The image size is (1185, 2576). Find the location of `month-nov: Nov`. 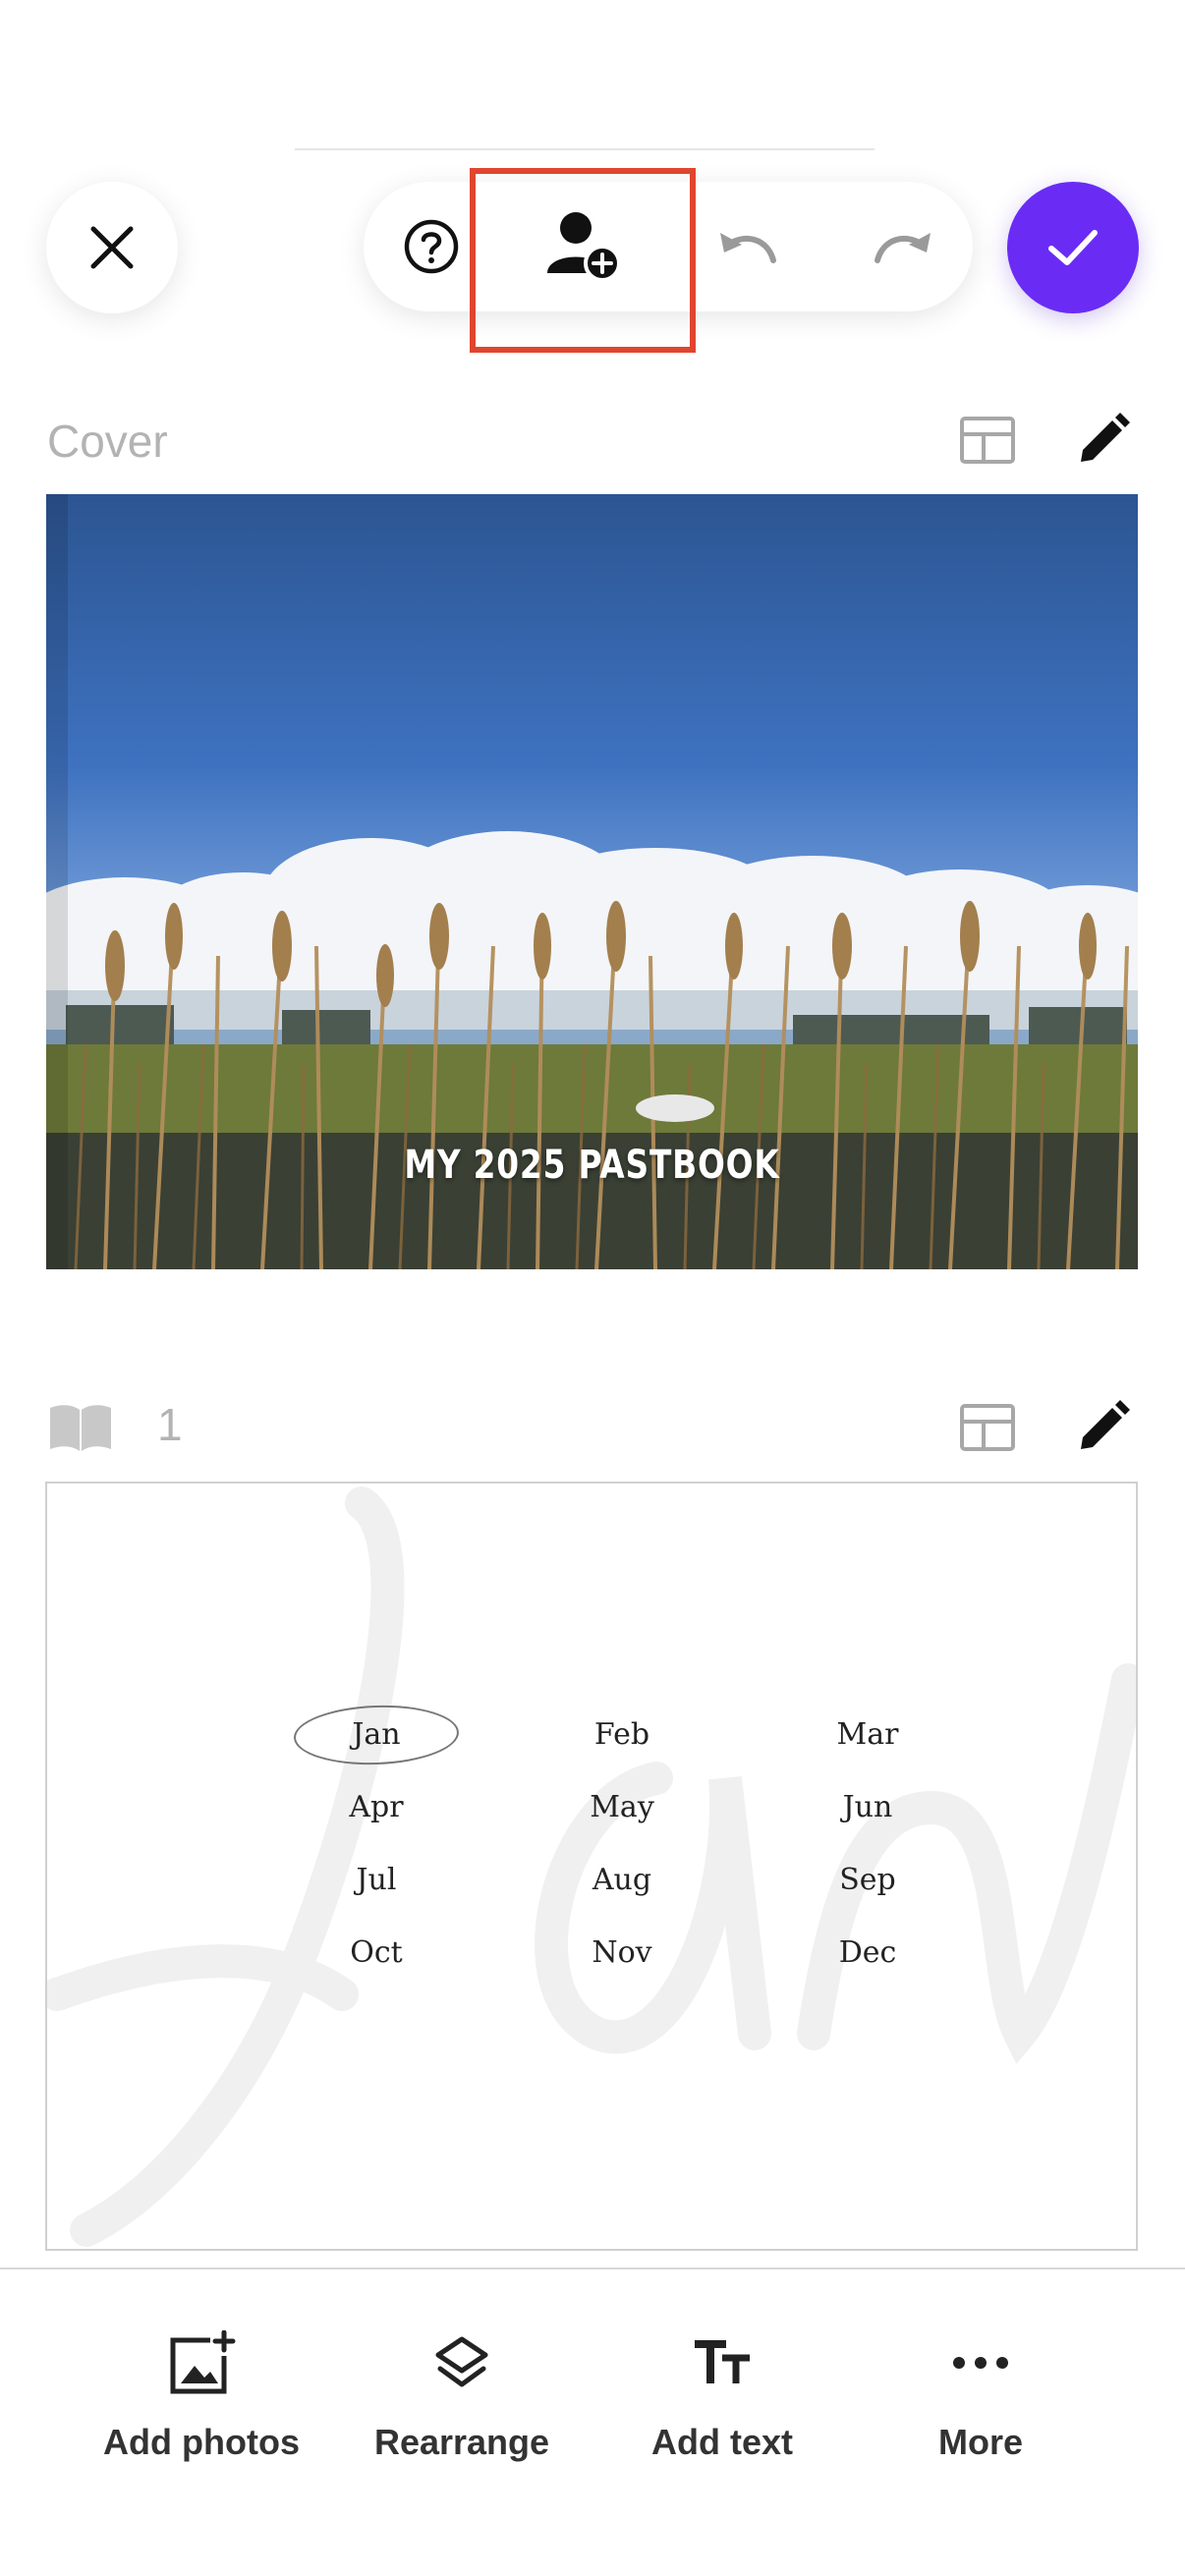

month-nov: Nov is located at coordinates (622, 1953).